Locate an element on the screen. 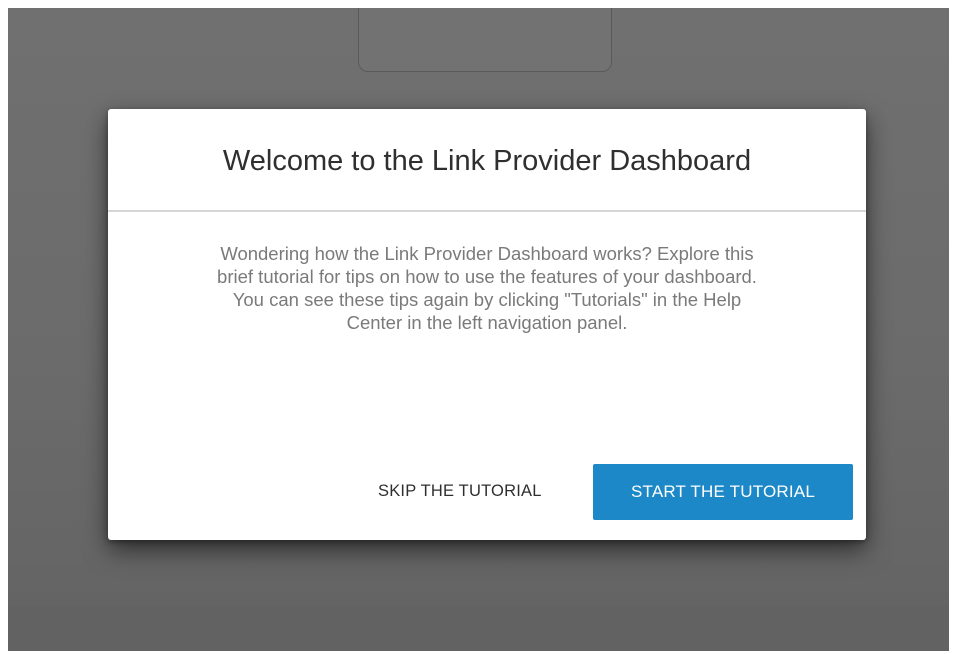  dialog-message-line: Center in the left navigation panel. is located at coordinates (487, 322).